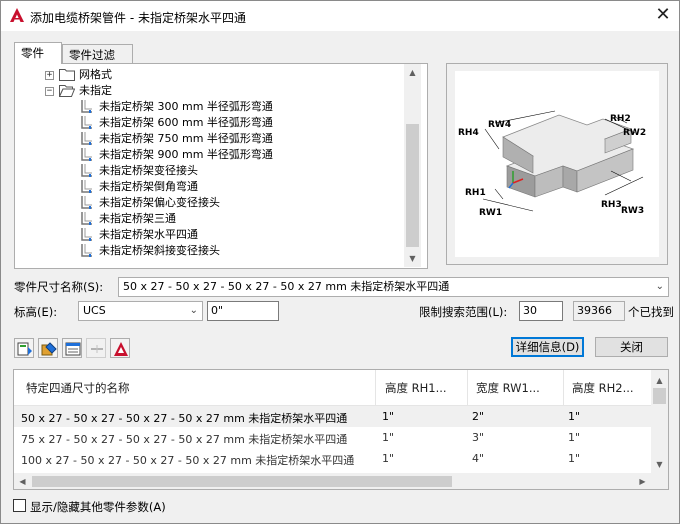 This screenshot has height=524, width=680. Describe the element at coordinates (243, 311) in the screenshot. I see `elevation-field: 0"` at that location.